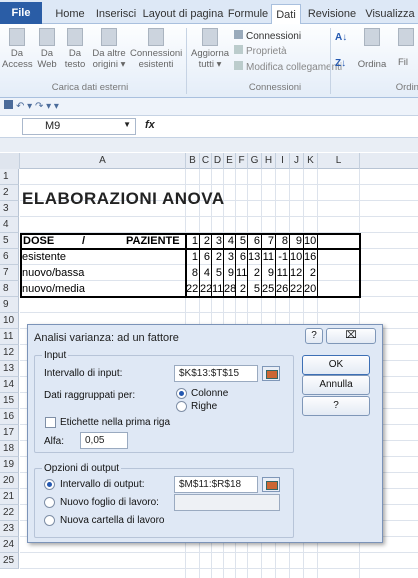 The width and height of the screenshot is (418, 578). Describe the element at coordinates (9, 481) in the screenshot. I see `row-header: 20` at that location.